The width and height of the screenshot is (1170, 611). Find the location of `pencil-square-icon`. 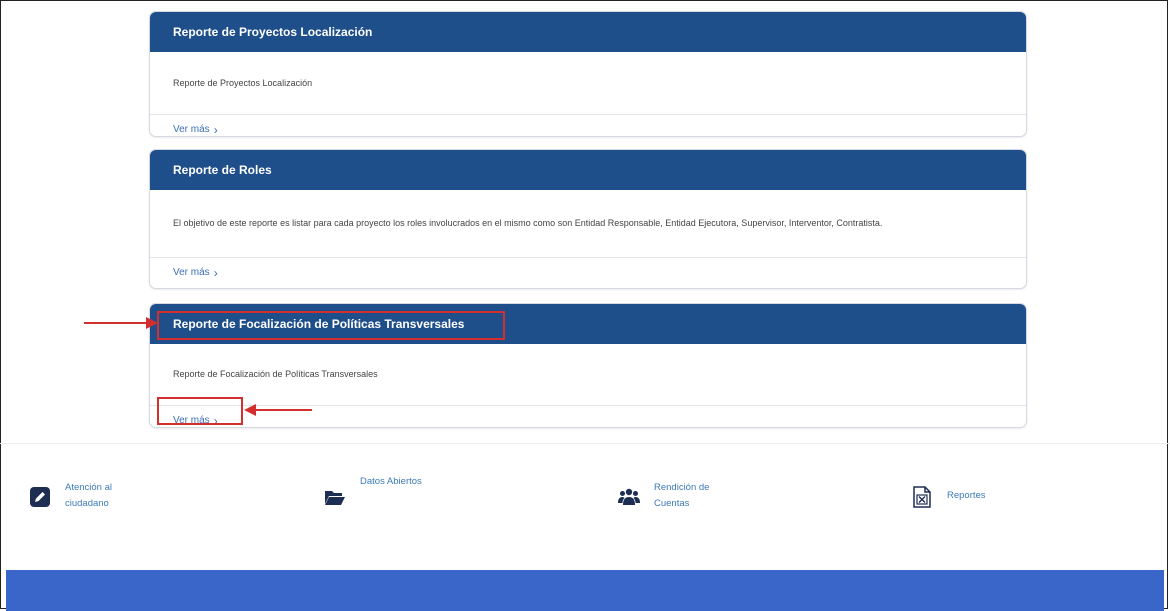

pencil-square-icon is located at coordinates (40, 497).